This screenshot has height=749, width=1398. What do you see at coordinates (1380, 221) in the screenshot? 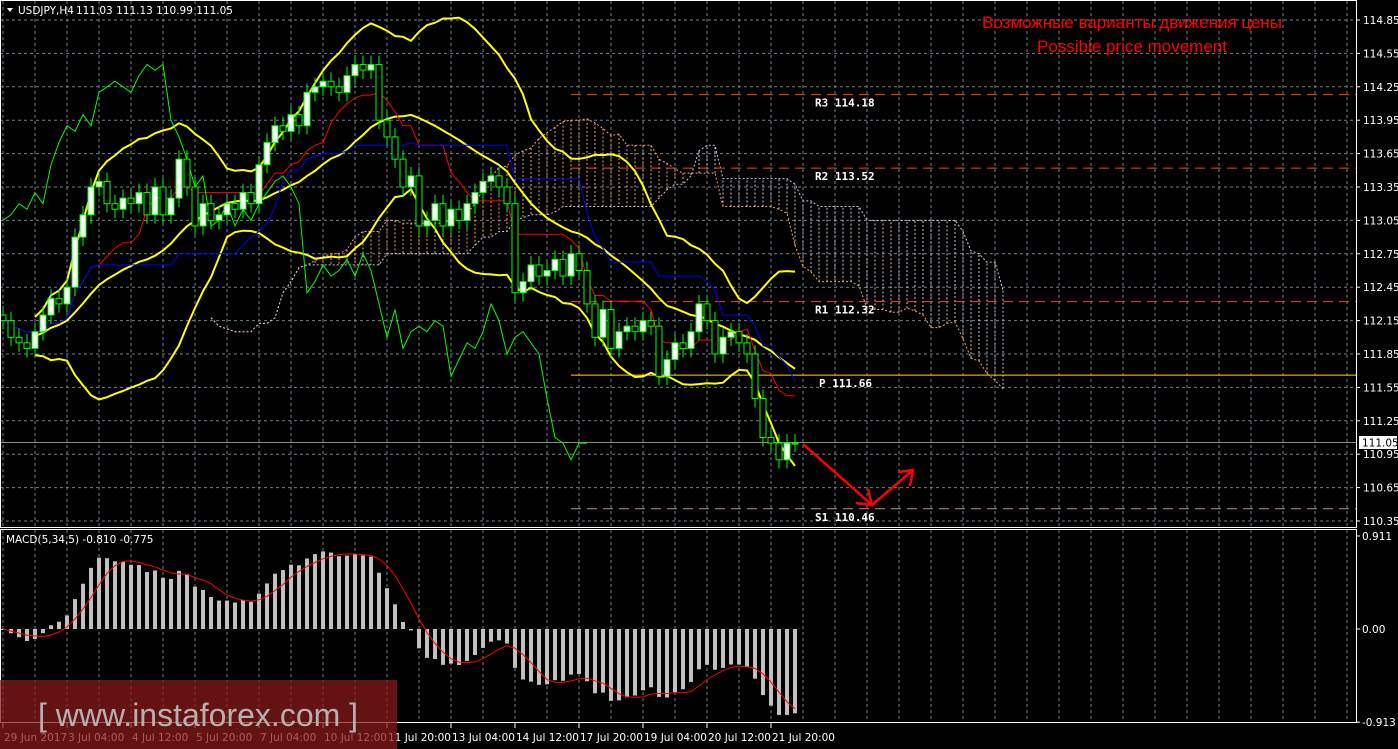
I see `price-tick-label: 113.05` at bounding box center [1380, 221].